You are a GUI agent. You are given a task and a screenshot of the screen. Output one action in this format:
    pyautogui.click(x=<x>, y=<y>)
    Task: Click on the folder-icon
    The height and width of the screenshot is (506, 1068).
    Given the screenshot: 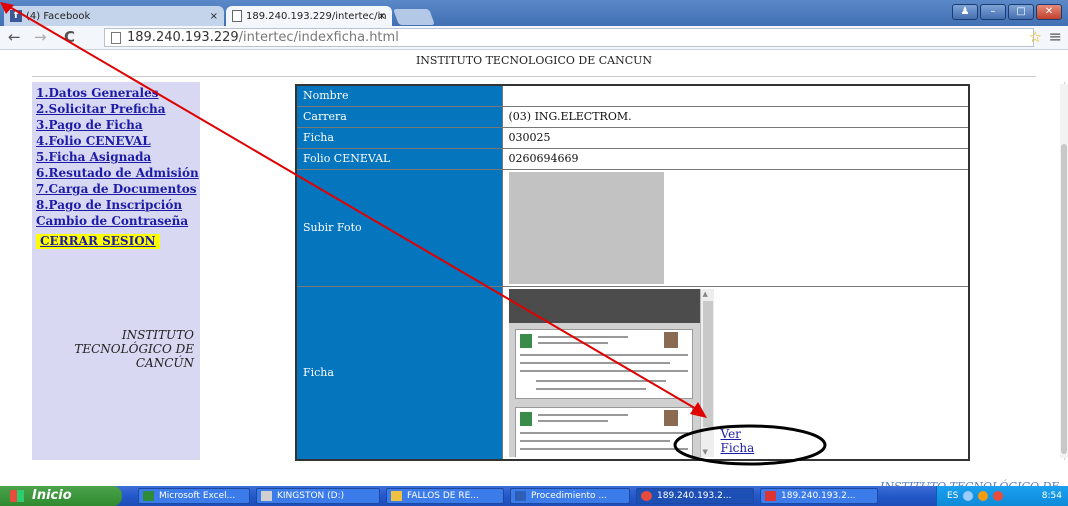 What is the action you would take?
    pyautogui.click(x=396, y=496)
    